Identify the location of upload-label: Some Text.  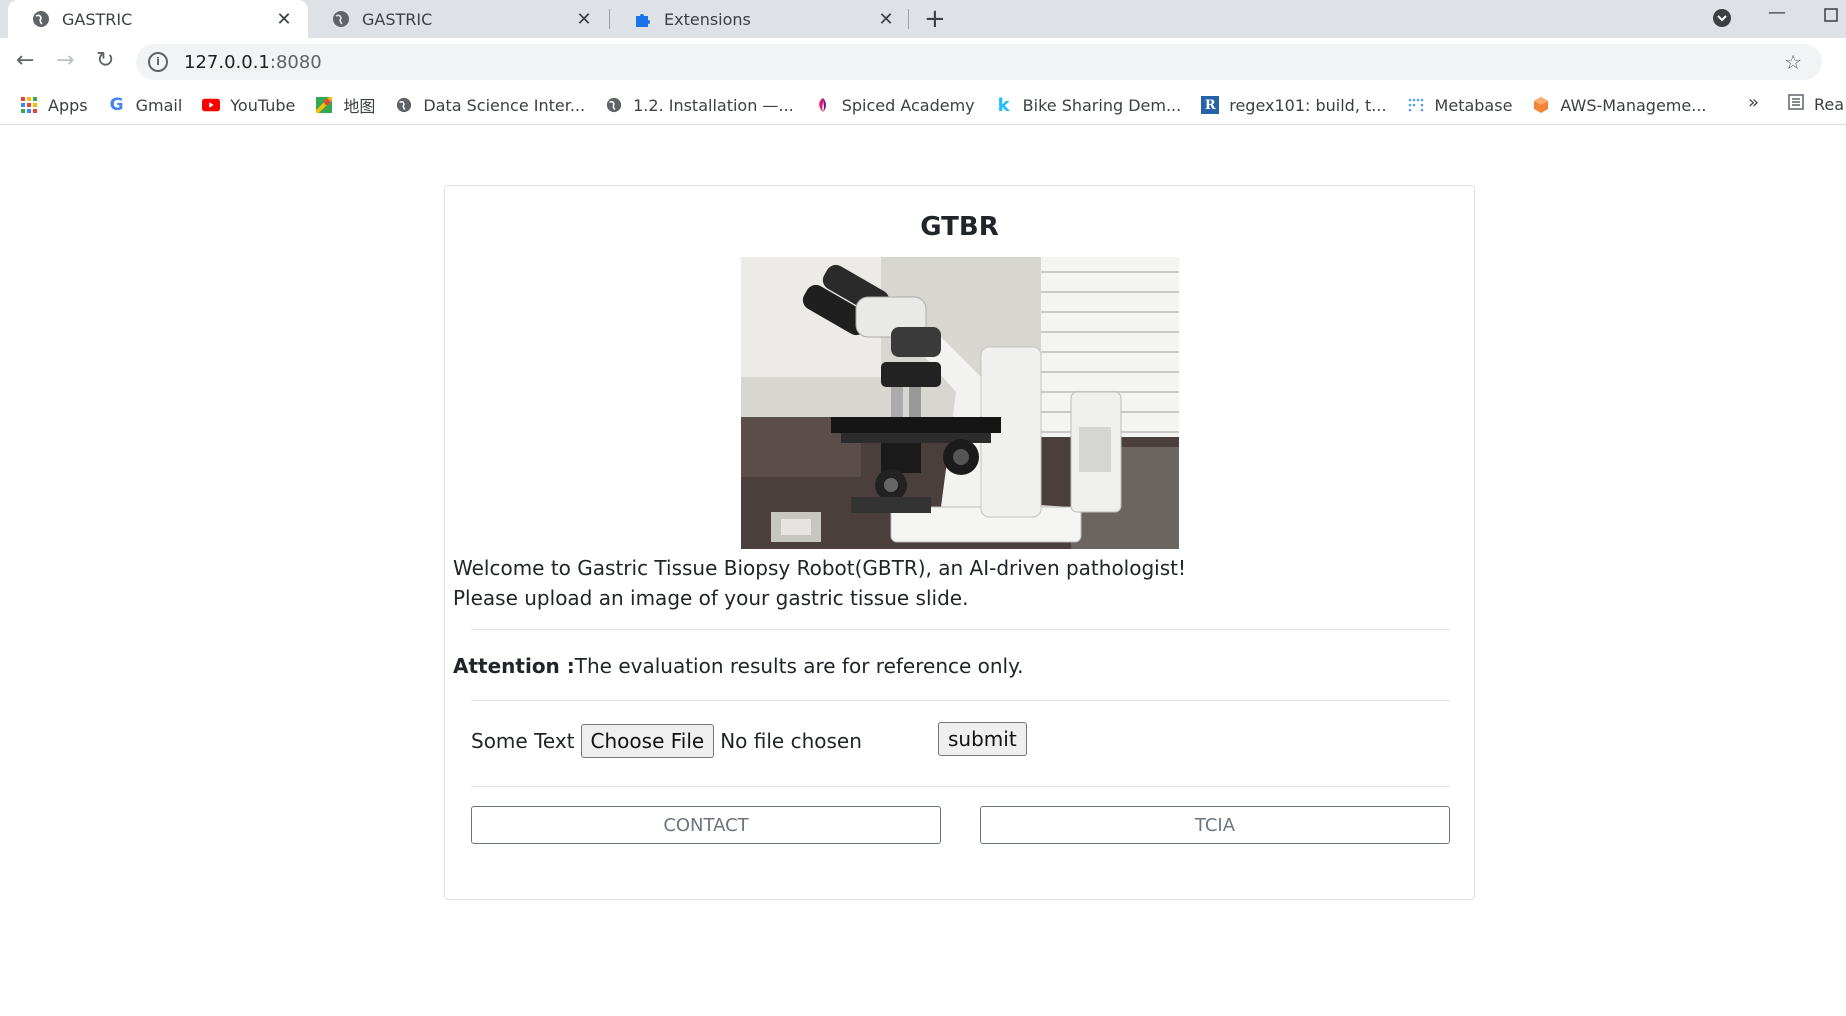
(523, 741).